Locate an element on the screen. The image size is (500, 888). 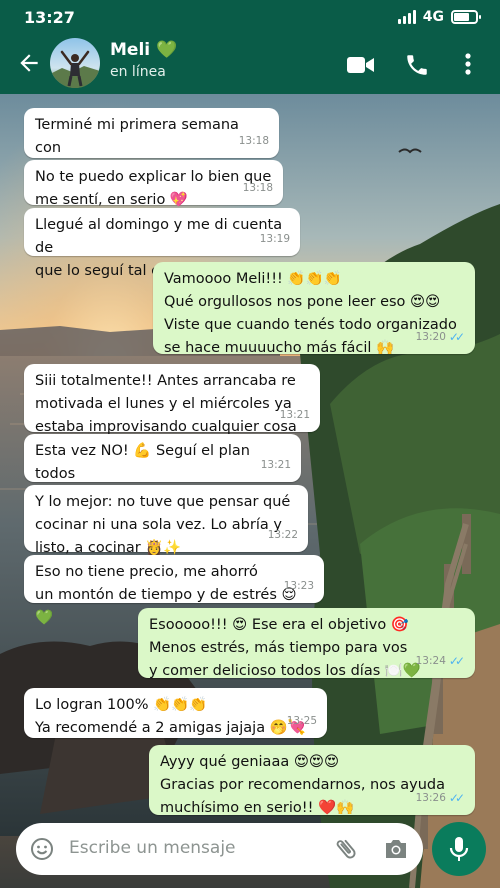
video-call-icon is located at coordinates (361, 65).